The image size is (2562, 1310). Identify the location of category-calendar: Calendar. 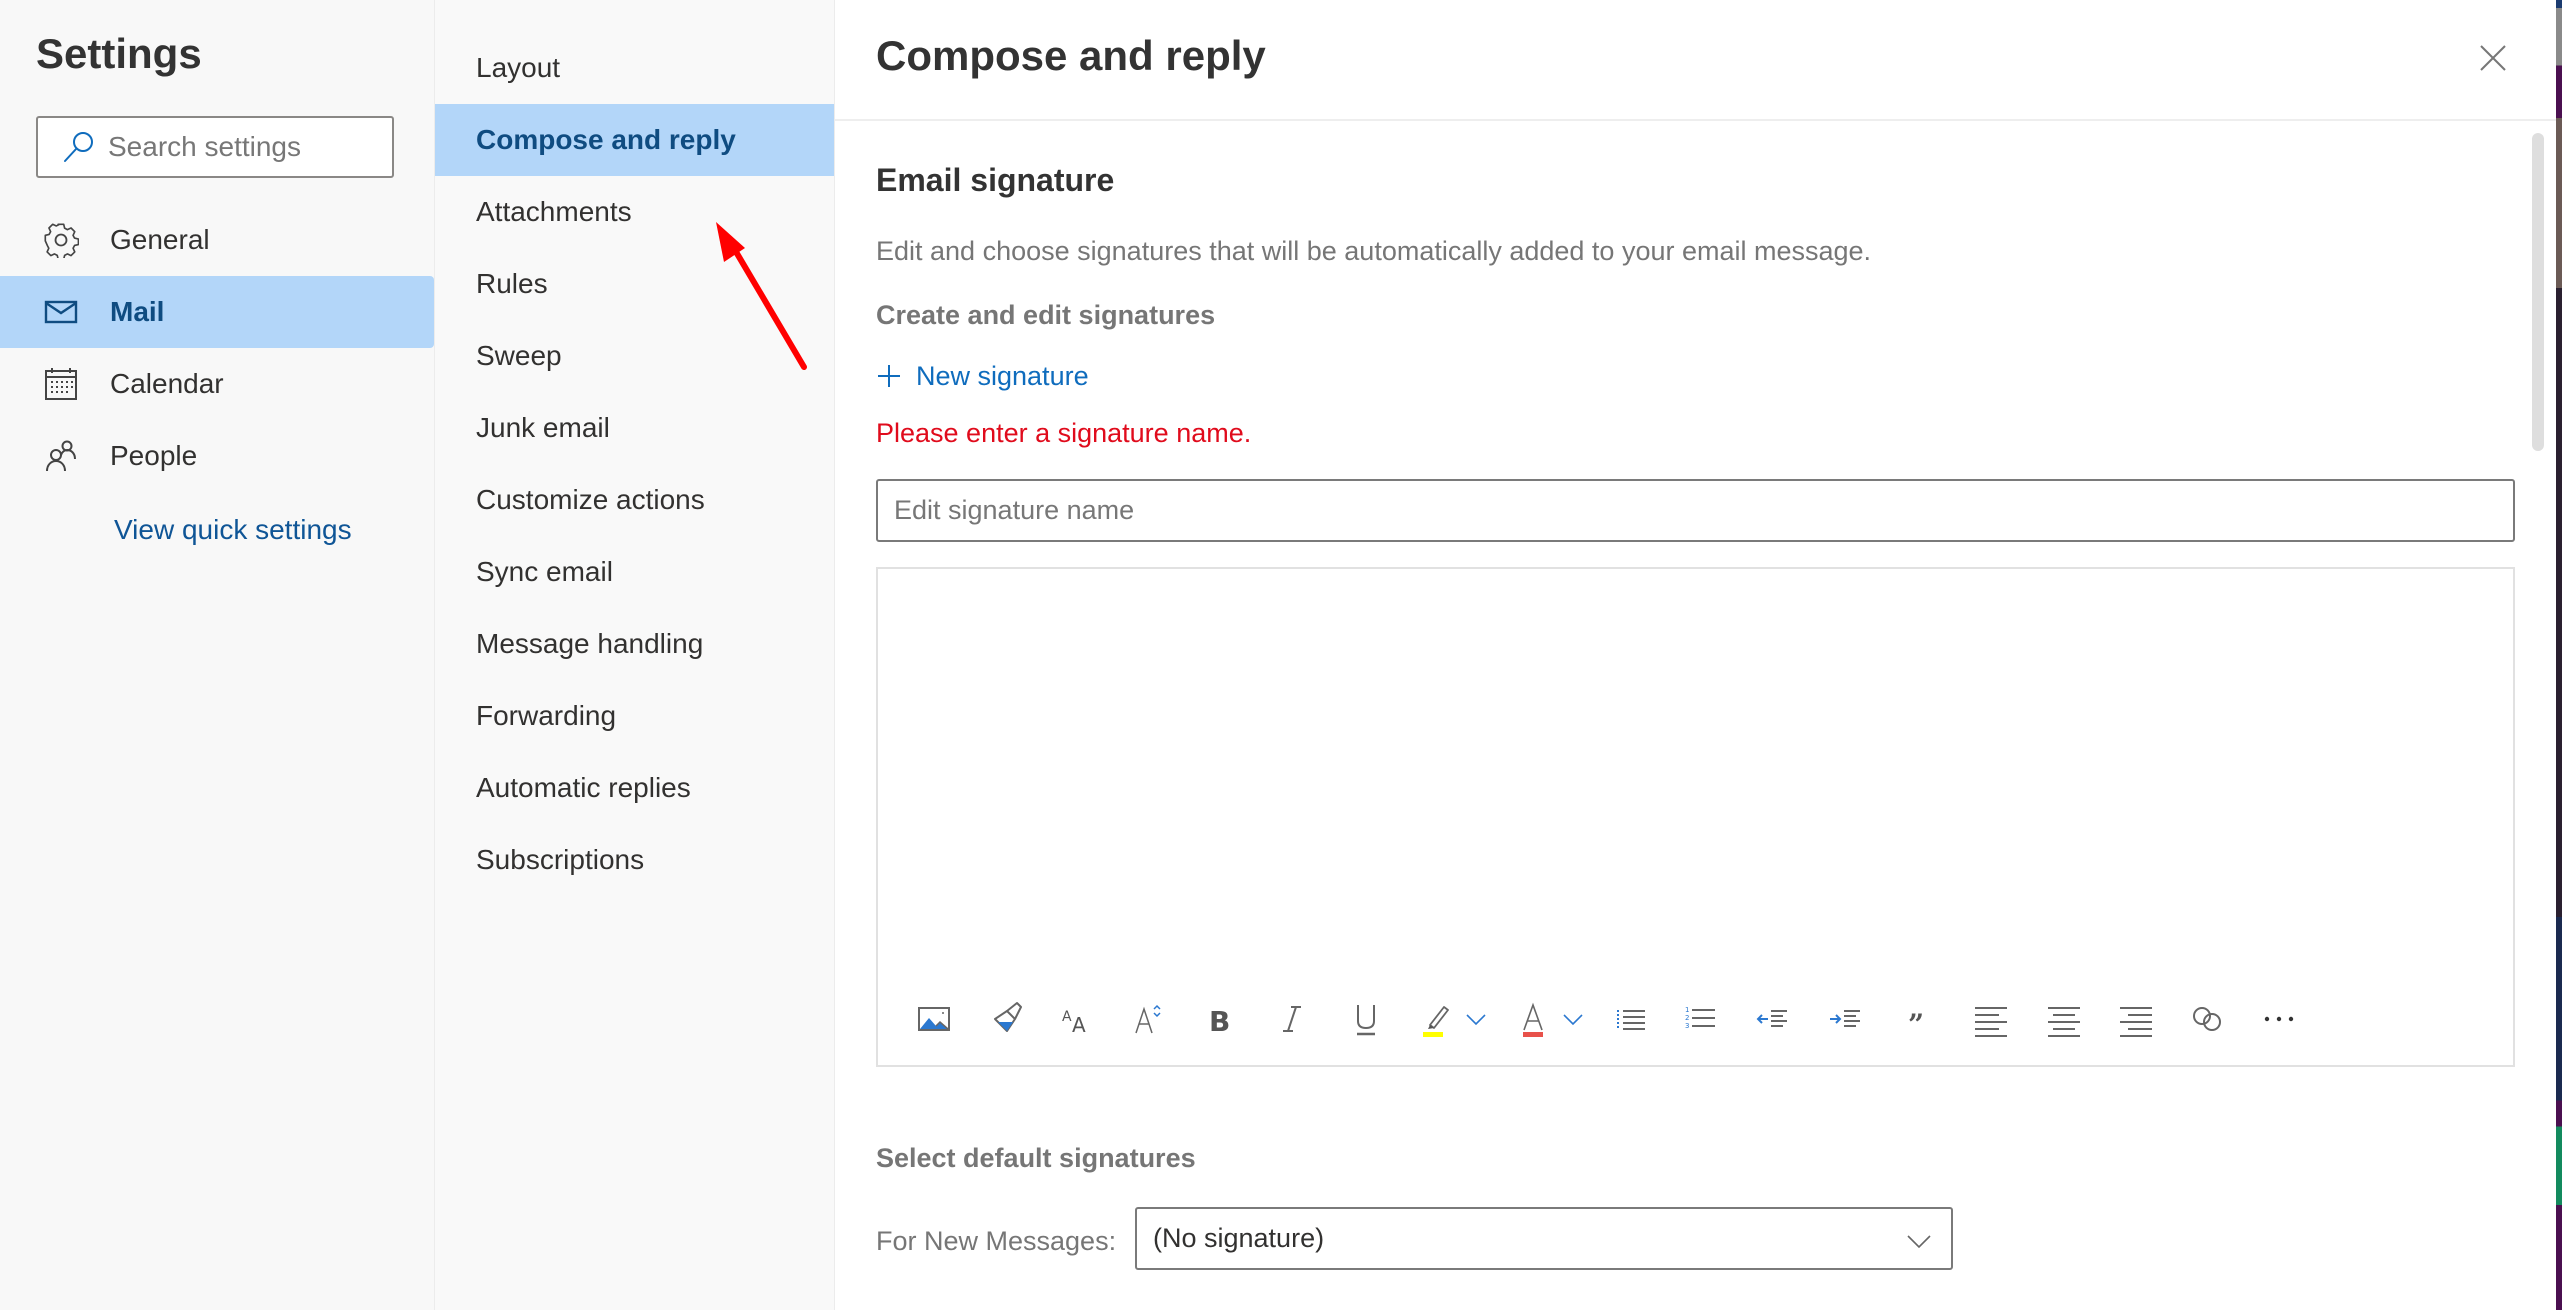
(217, 384).